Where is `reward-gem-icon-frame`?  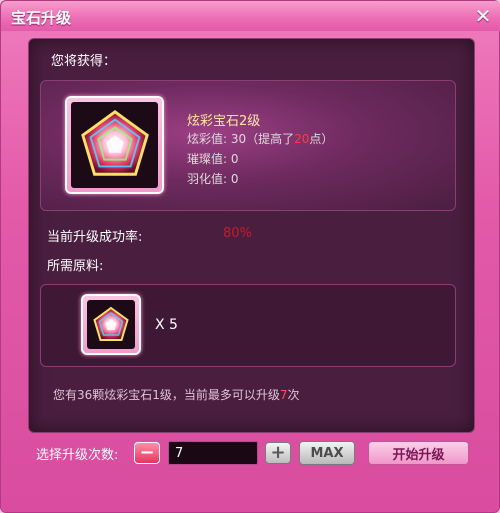
reward-gem-icon-frame is located at coordinates (114, 145).